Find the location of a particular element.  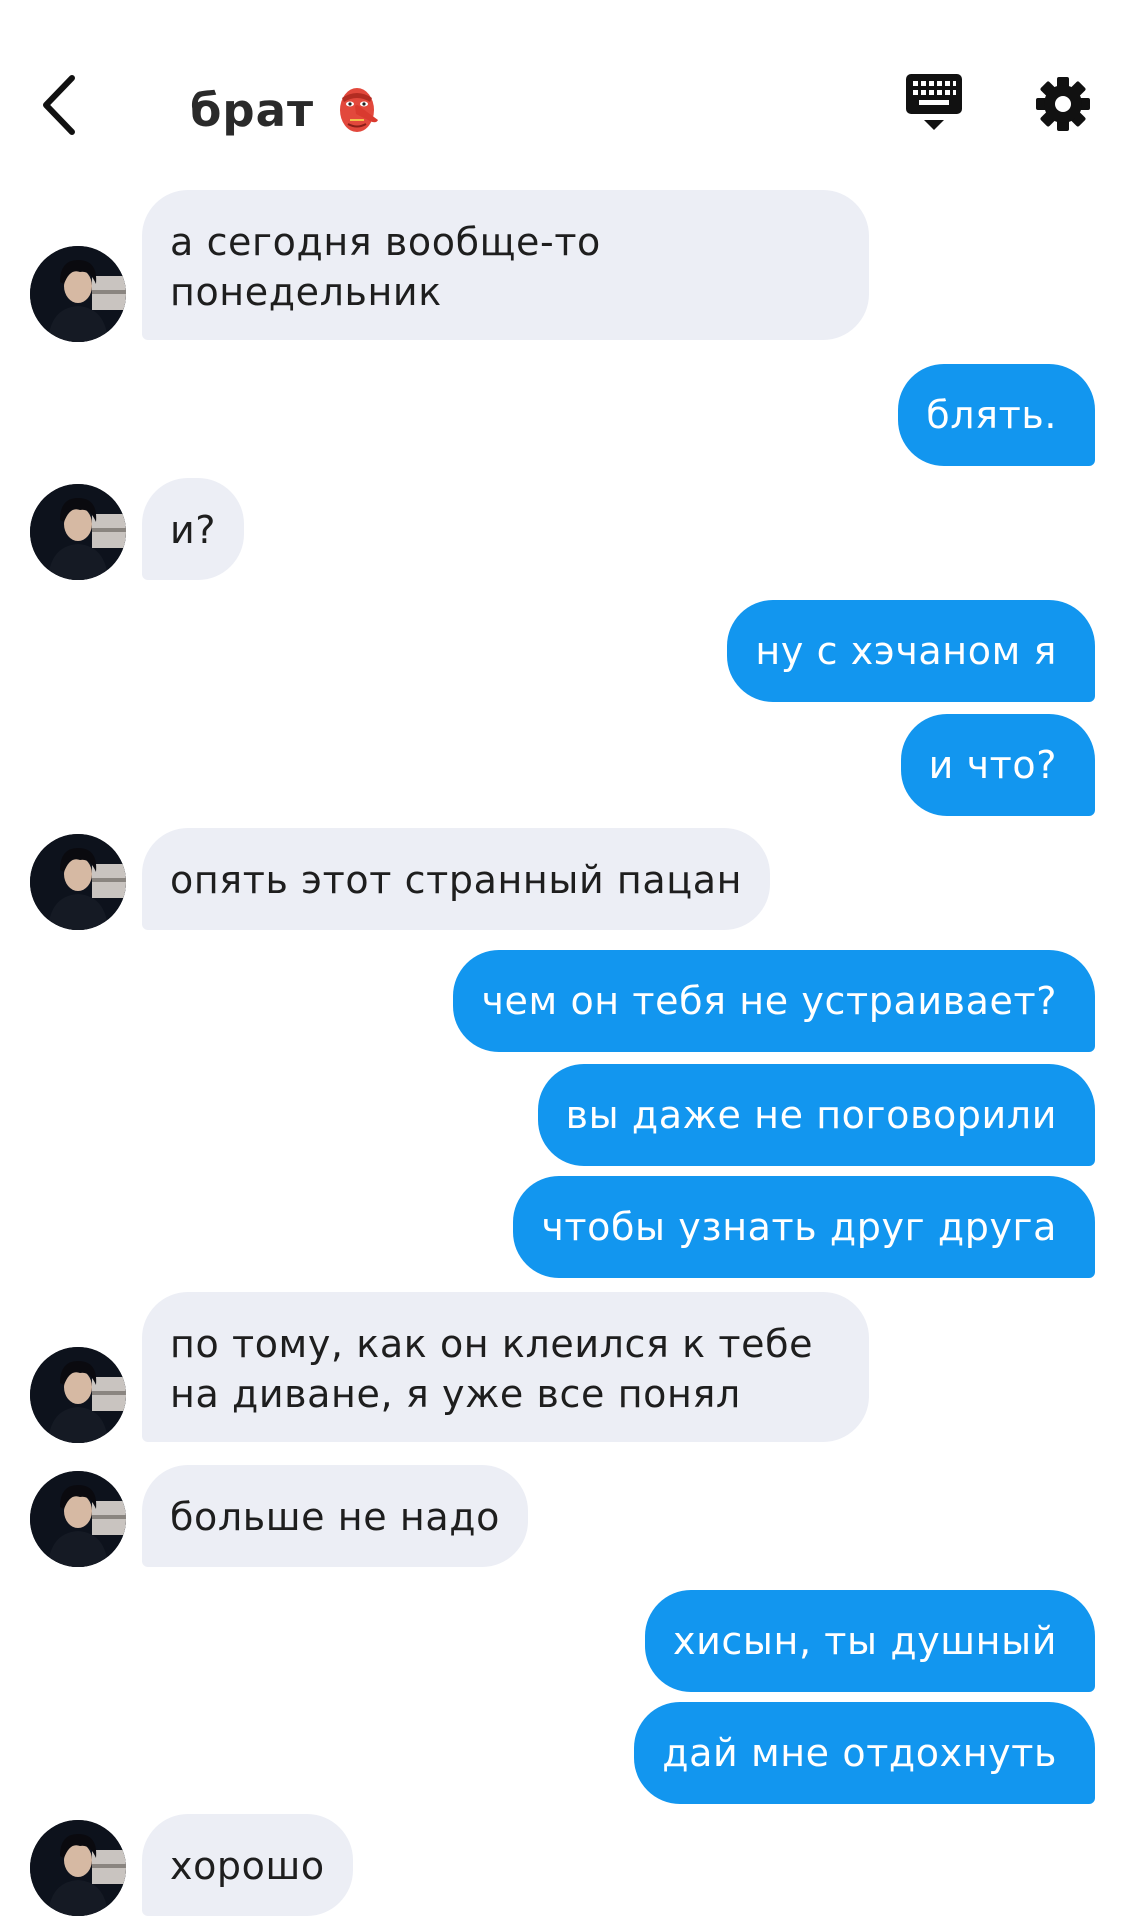

chat-title-area: брат is located at coordinates (285, 110).